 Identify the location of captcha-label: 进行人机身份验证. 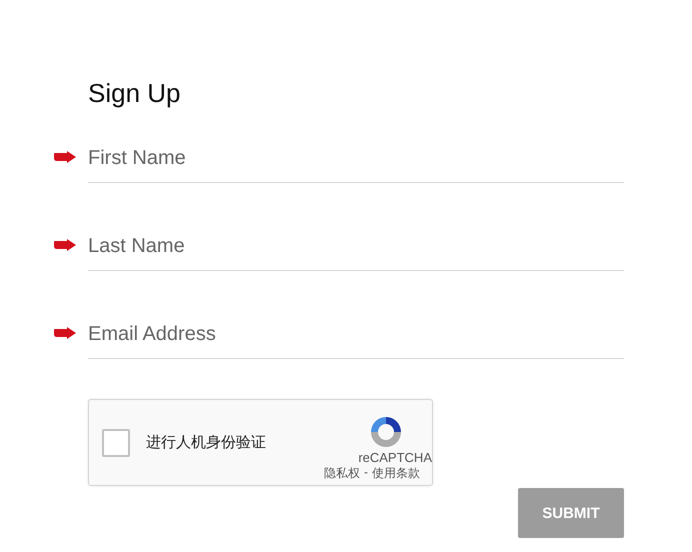
(206, 442).